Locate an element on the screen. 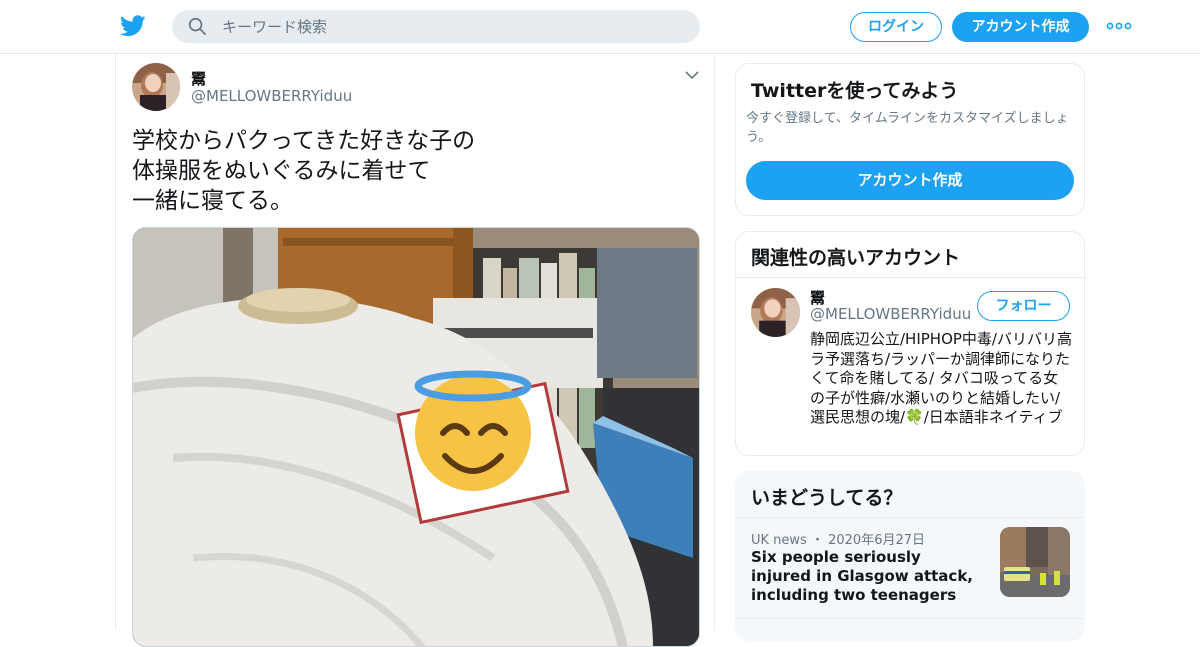 The height and width of the screenshot is (647, 1200). tweet-text-line: 体操服をぬいぐるみに着せて is located at coordinates (281, 171).